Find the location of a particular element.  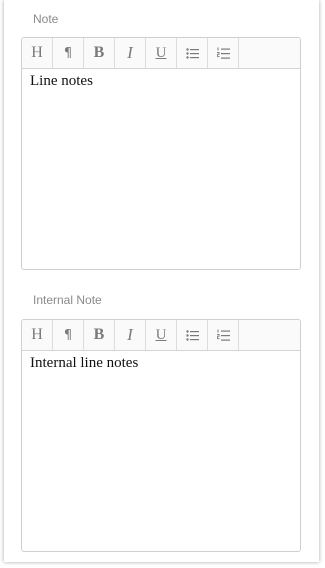

note-toolbar: H ¶ B I U is located at coordinates (161, 53).